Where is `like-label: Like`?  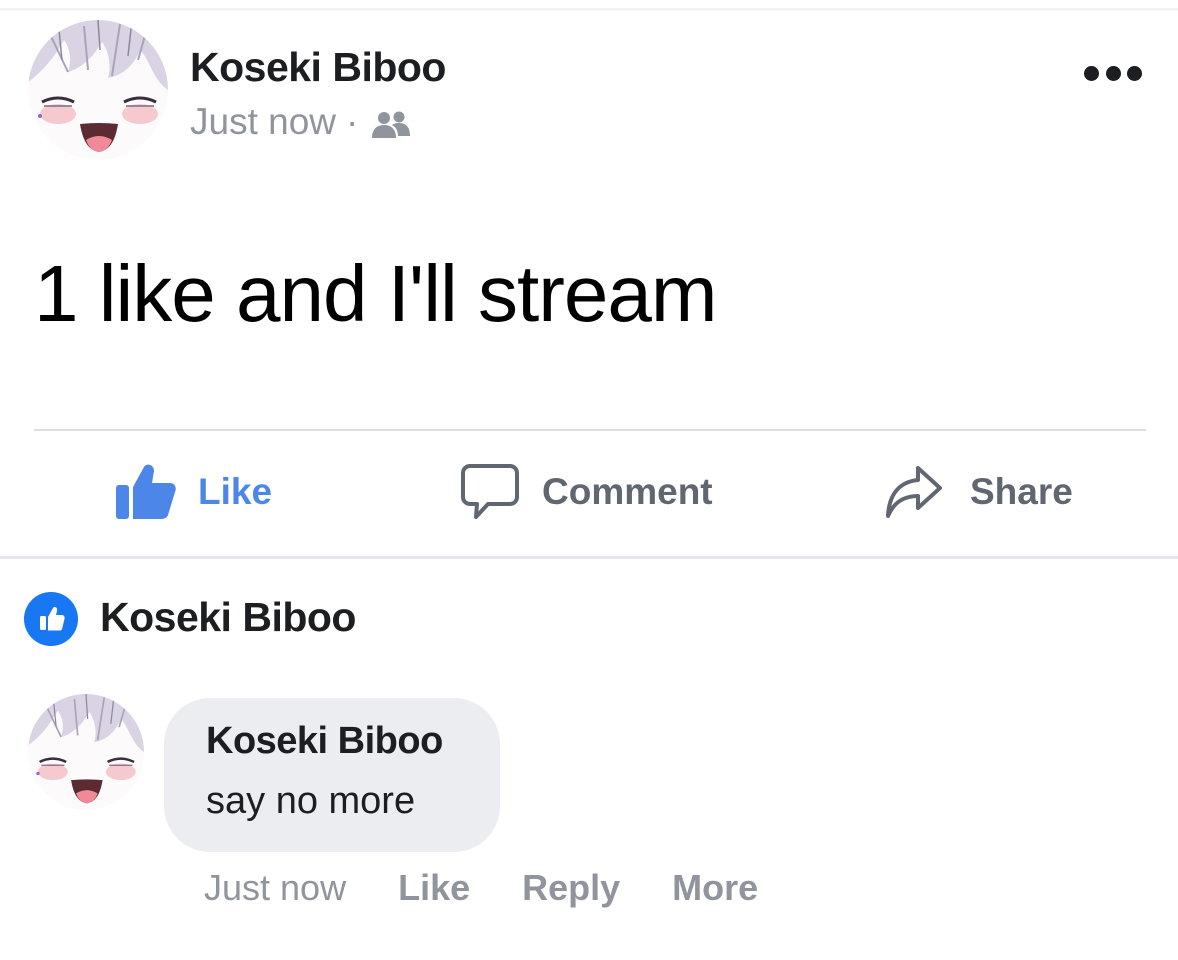 like-label: Like is located at coordinates (235, 491).